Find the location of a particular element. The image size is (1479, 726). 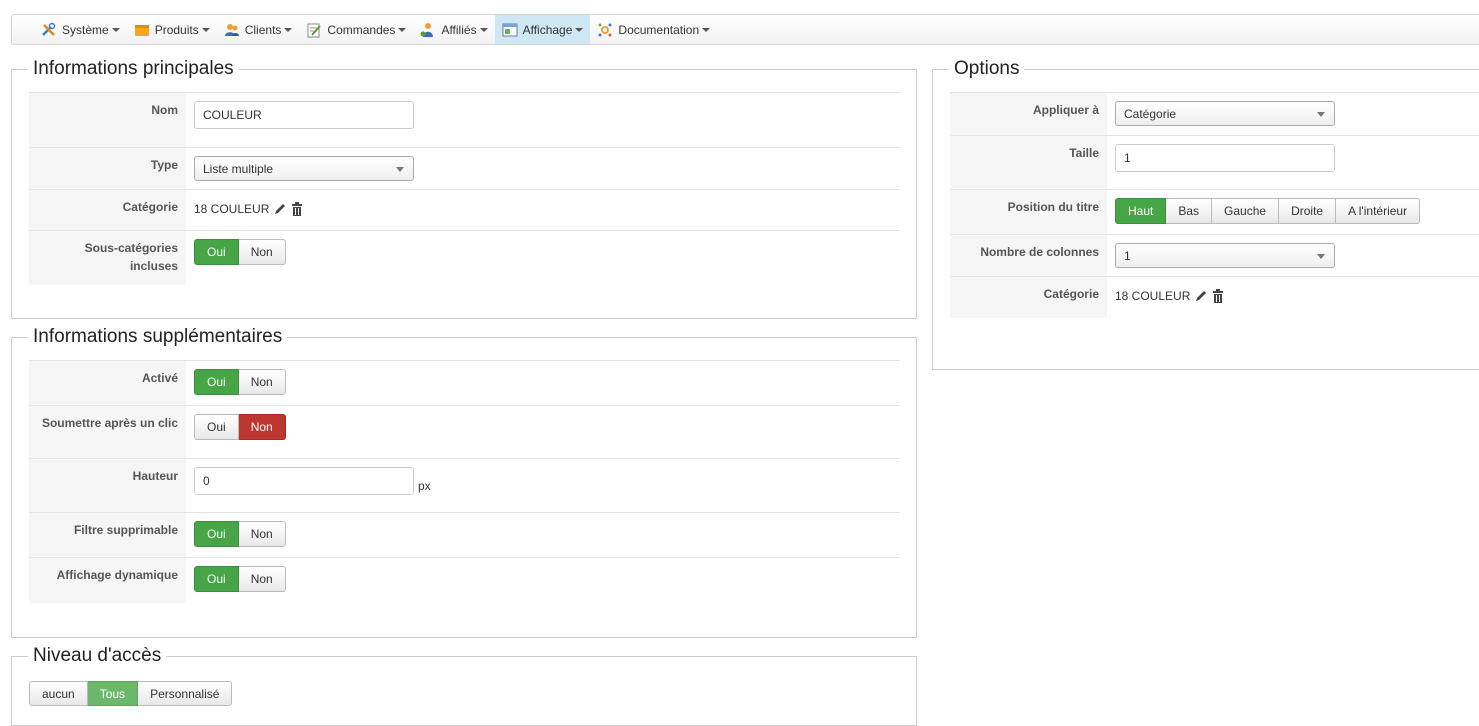

access-fieldset: Niveau d'accès aucun Tous Personnalisé is located at coordinates (464, 685).